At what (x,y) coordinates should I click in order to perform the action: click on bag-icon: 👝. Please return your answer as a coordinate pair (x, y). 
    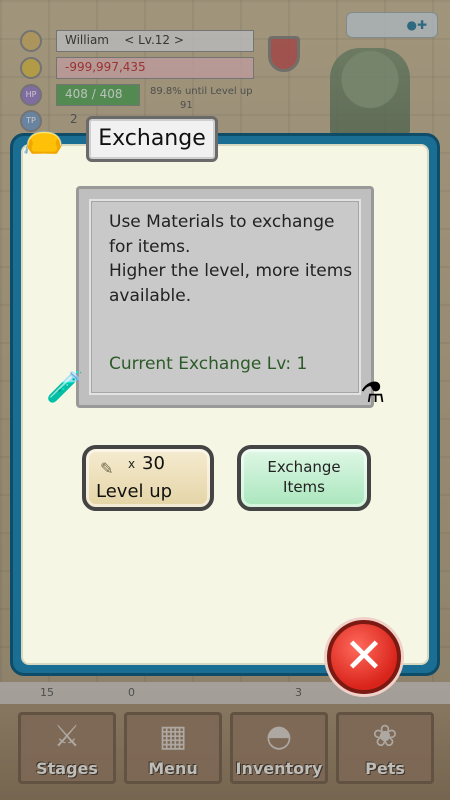
    Looking at the image, I should click on (43, 136).